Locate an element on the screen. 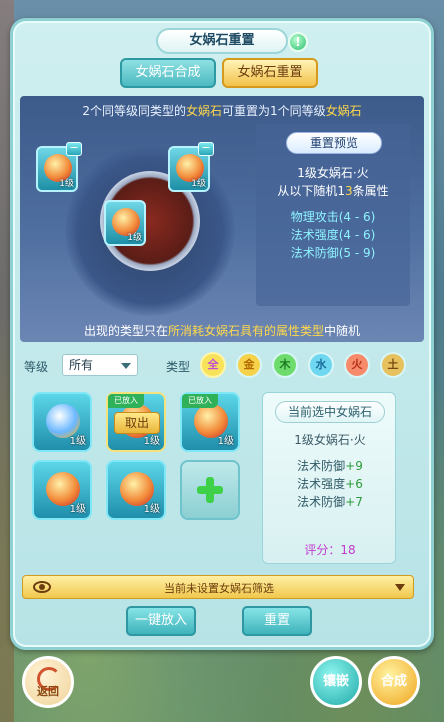 This screenshot has width=444, height=722. bag-slot: 已放入 1级 is located at coordinates (210, 422).